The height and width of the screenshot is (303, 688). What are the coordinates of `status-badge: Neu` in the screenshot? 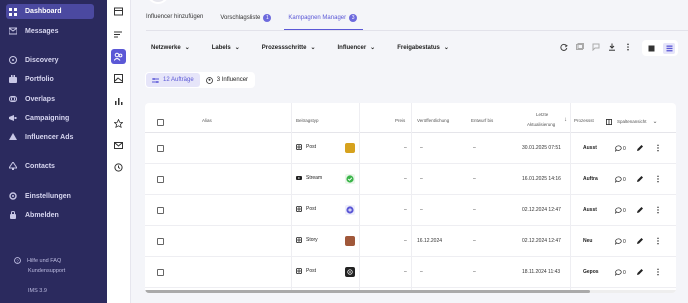 It's located at (587, 241).